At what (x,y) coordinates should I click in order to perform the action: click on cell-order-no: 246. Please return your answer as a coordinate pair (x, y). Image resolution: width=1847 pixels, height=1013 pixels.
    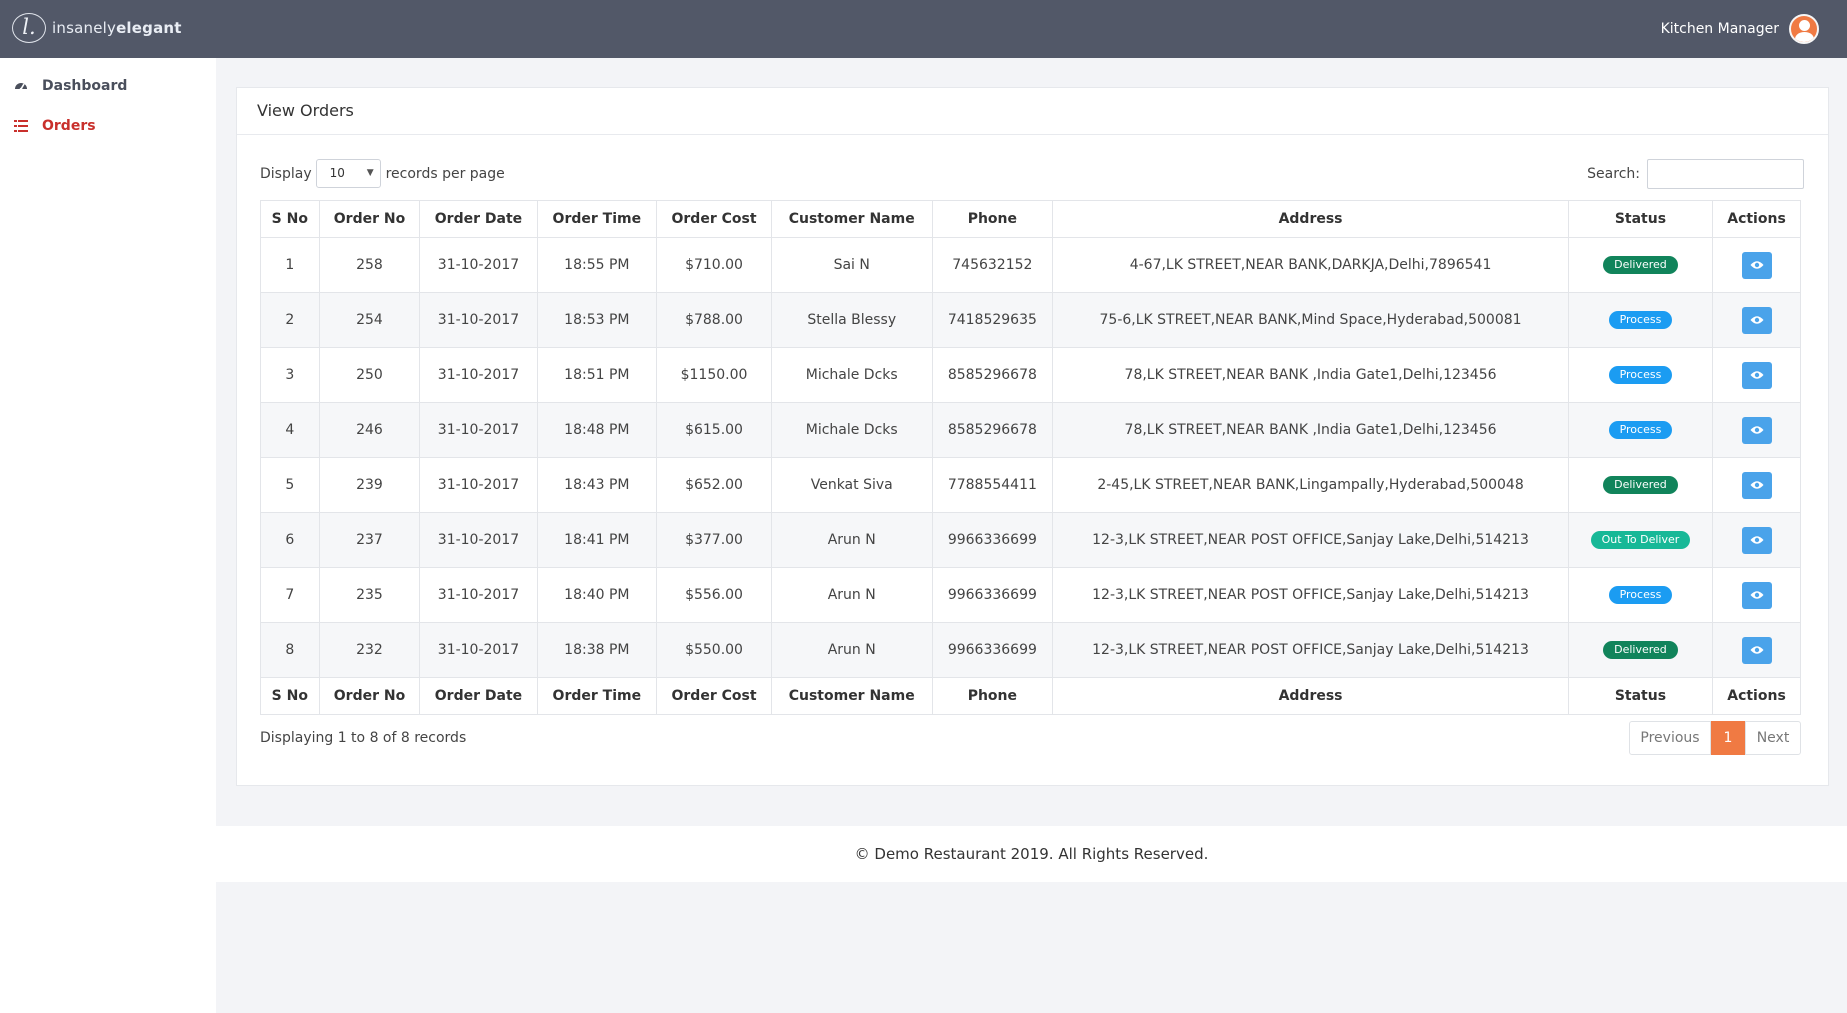
    Looking at the image, I should click on (369, 430).